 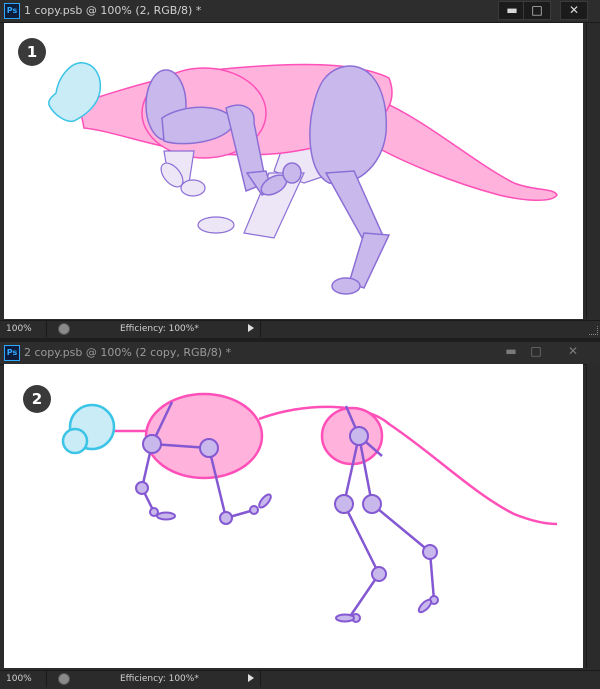 What do you see at coordinates (300, 11) in the screenshot?
I see `title-bar: Ps 1 copy.psb @ 100% (2, RGB/8) * ▬ □ ✕` at bounding box center [300, 11].